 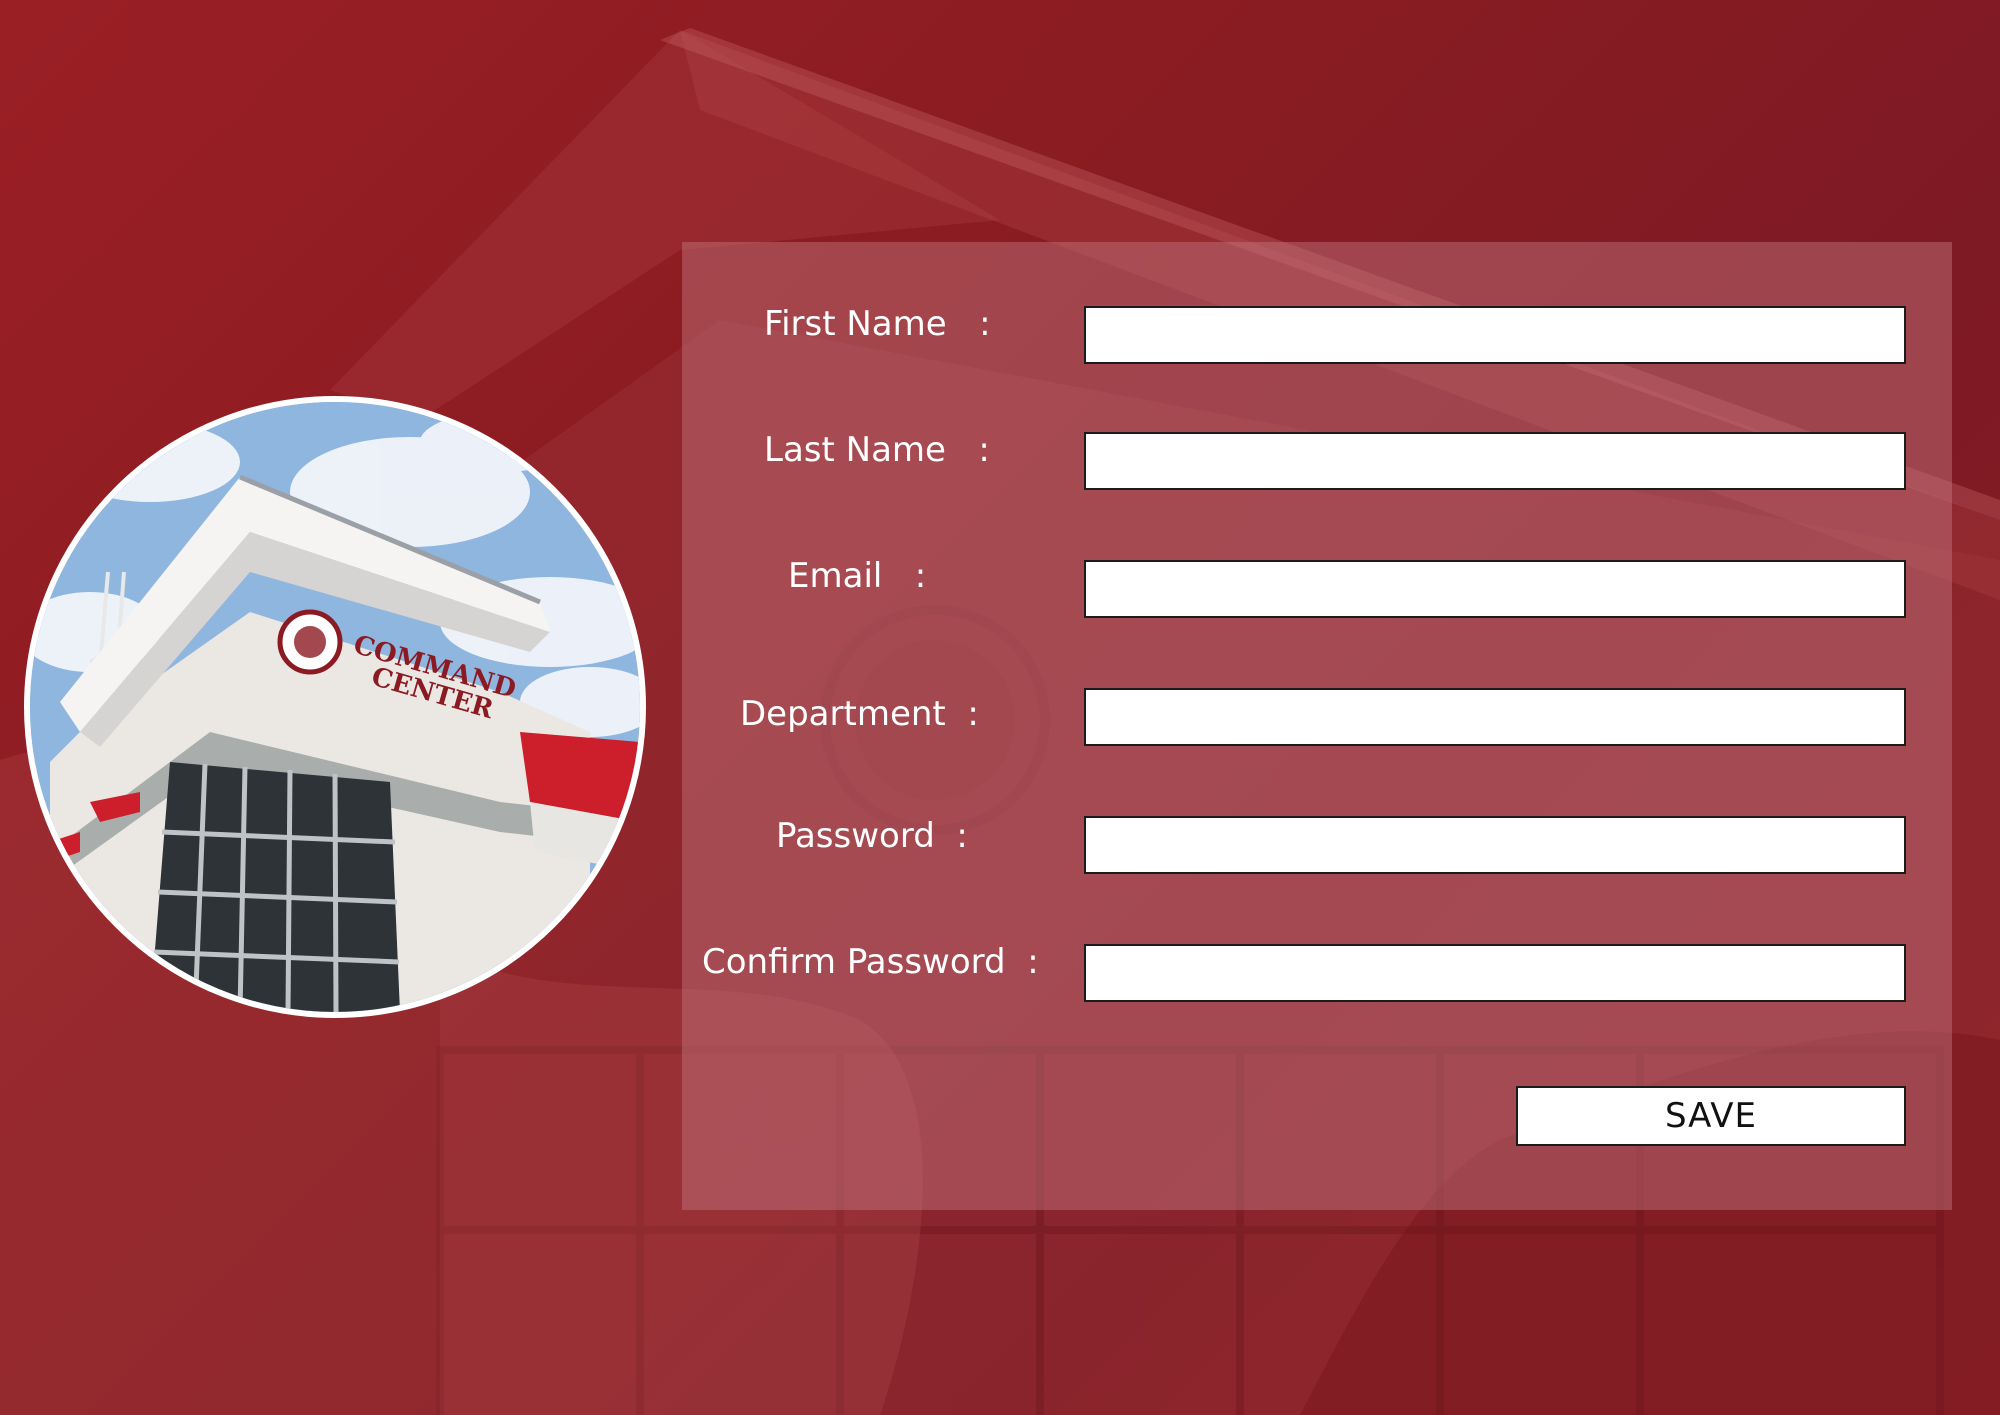 I want to click on password-input, so click(x=1495, y=845).